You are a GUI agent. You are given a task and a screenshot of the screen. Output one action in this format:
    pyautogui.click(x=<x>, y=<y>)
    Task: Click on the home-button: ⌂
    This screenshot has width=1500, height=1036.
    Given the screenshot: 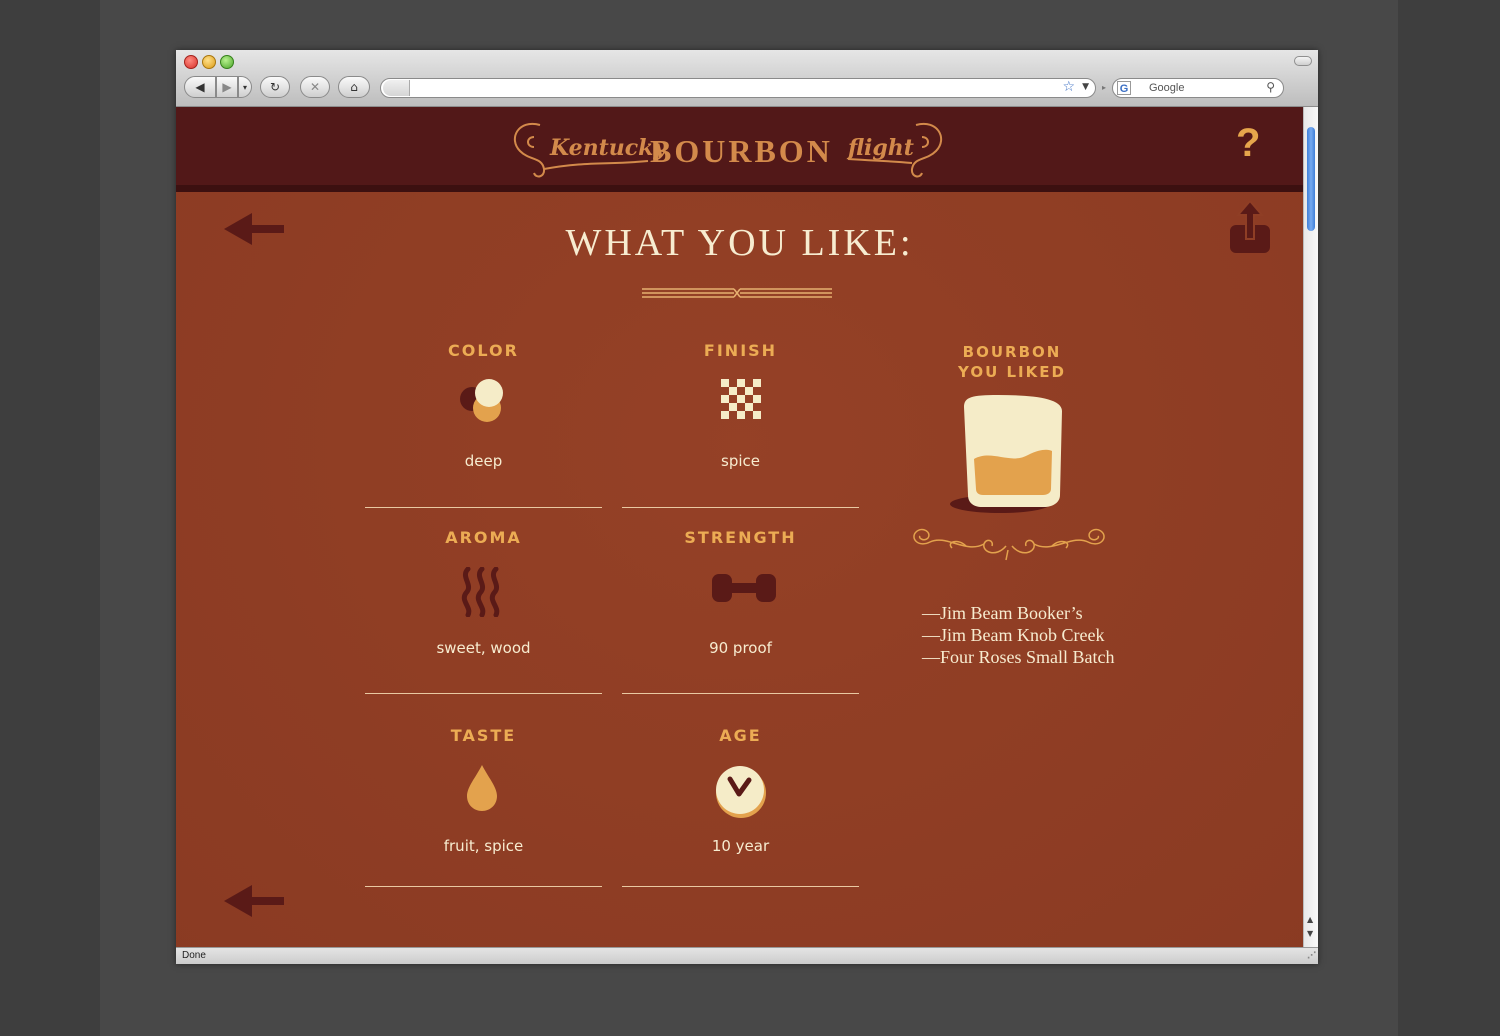 What is the action you would take?
    pyautogui.click(x=354, y=87)
    